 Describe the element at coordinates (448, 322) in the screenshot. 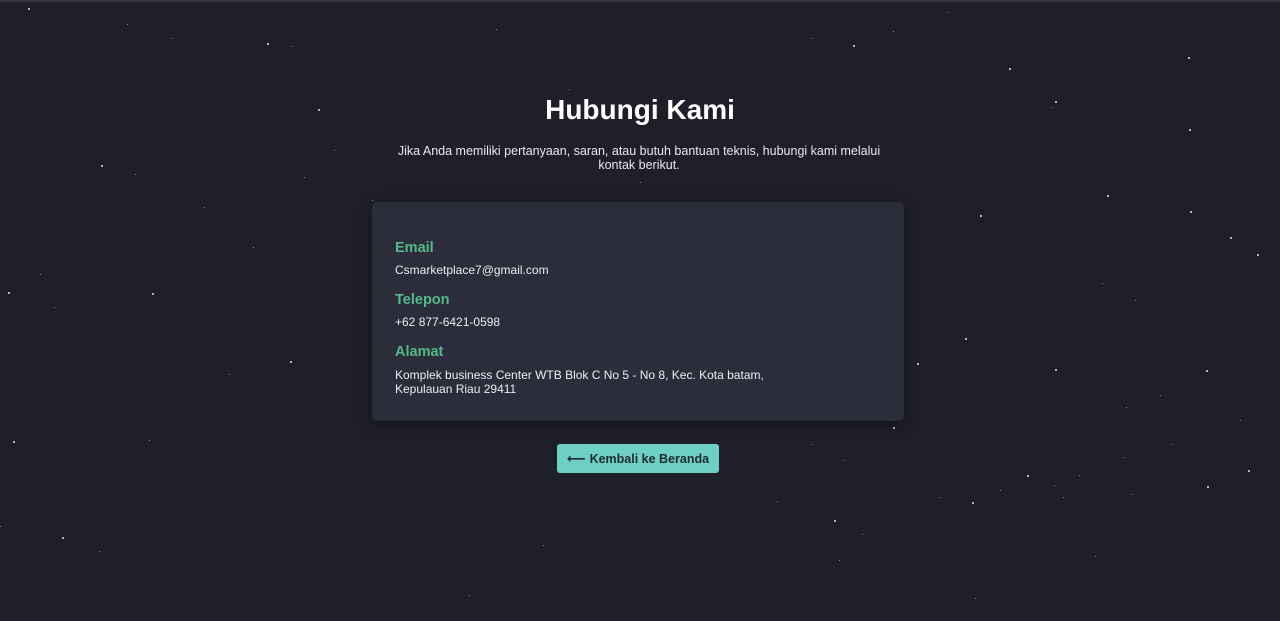

I see `phone-value: +62 877-6421-0598` at that location.